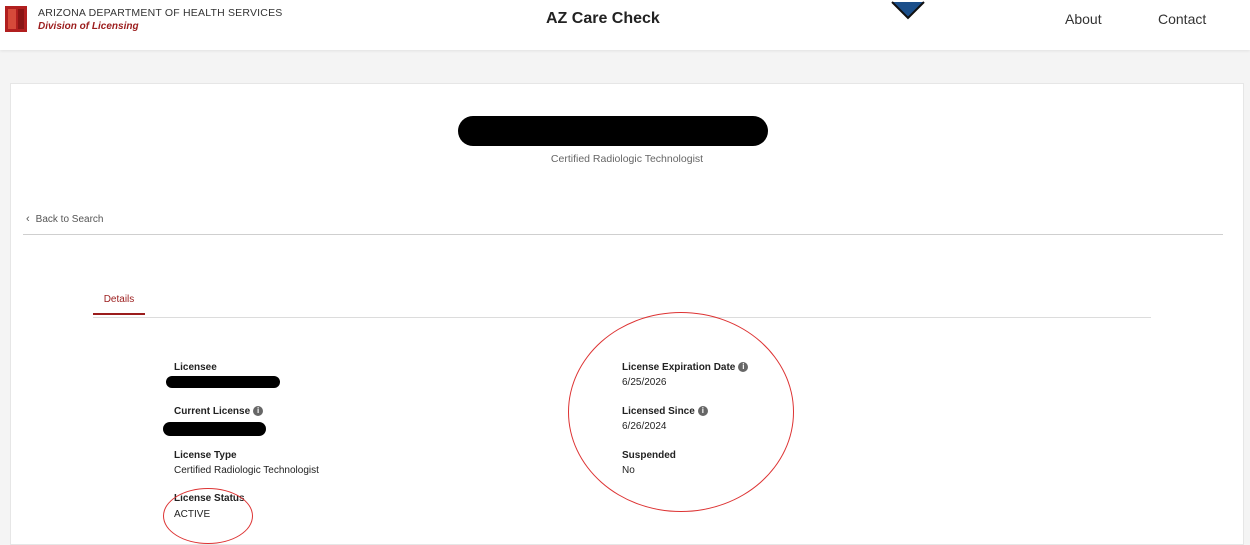 This screenshot has width=1250, height=545. What do you see at coordinates (119, 304) in the screenshot?
I see `tab-details: Details` at bounding box center [119, 304].